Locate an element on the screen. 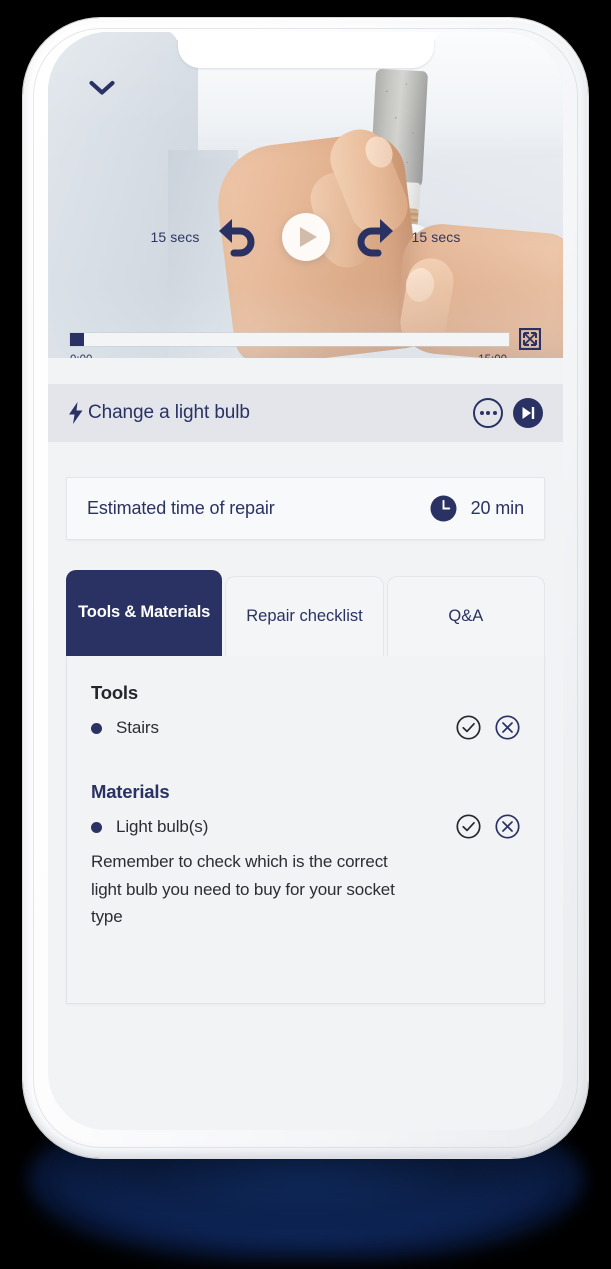 Image resolution: width=611 pixels, height=1269 pixels. tab-bar: Tools & Materials Repair checklist Q&A is located at coordinates (305, 613).